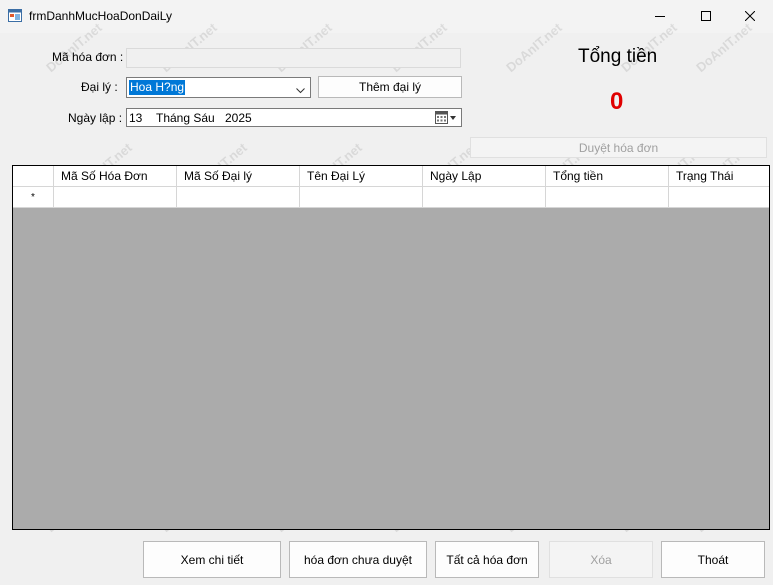 Image resolution: width=773 pixels, height=585 pixels. I want to click on maximize-button, so click(706, 16).